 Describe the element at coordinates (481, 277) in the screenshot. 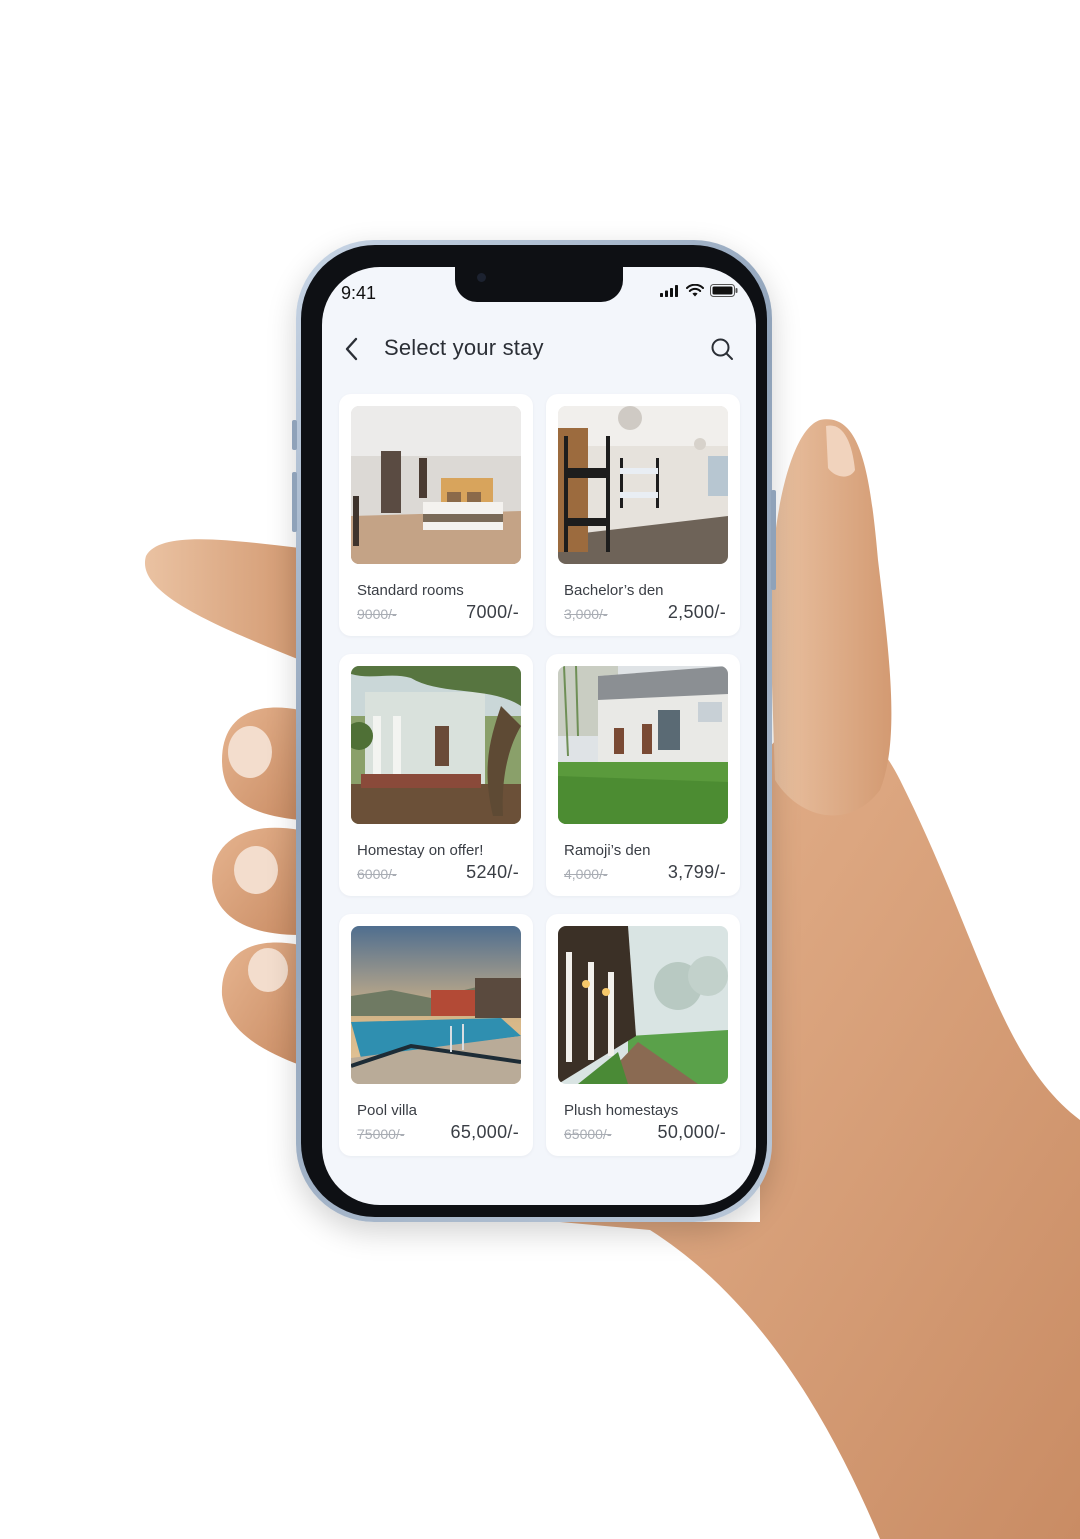

I see `front-camera` at that location.